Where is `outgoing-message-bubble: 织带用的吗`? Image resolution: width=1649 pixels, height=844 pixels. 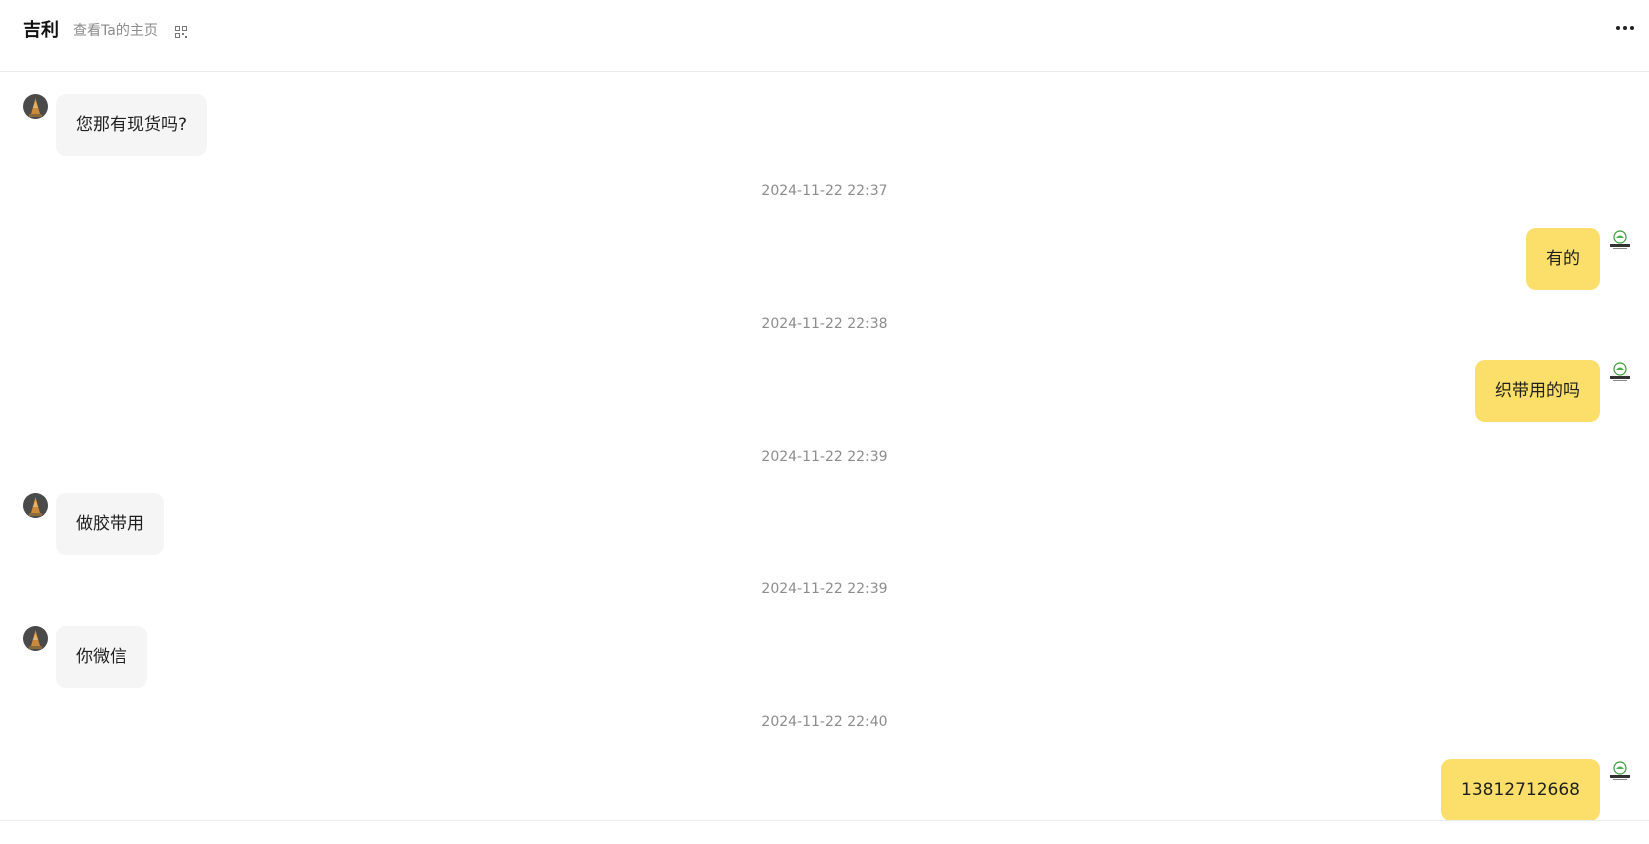 outgoing-message-bubble: 织带用的吗 is located at coordinates (1537, 391).